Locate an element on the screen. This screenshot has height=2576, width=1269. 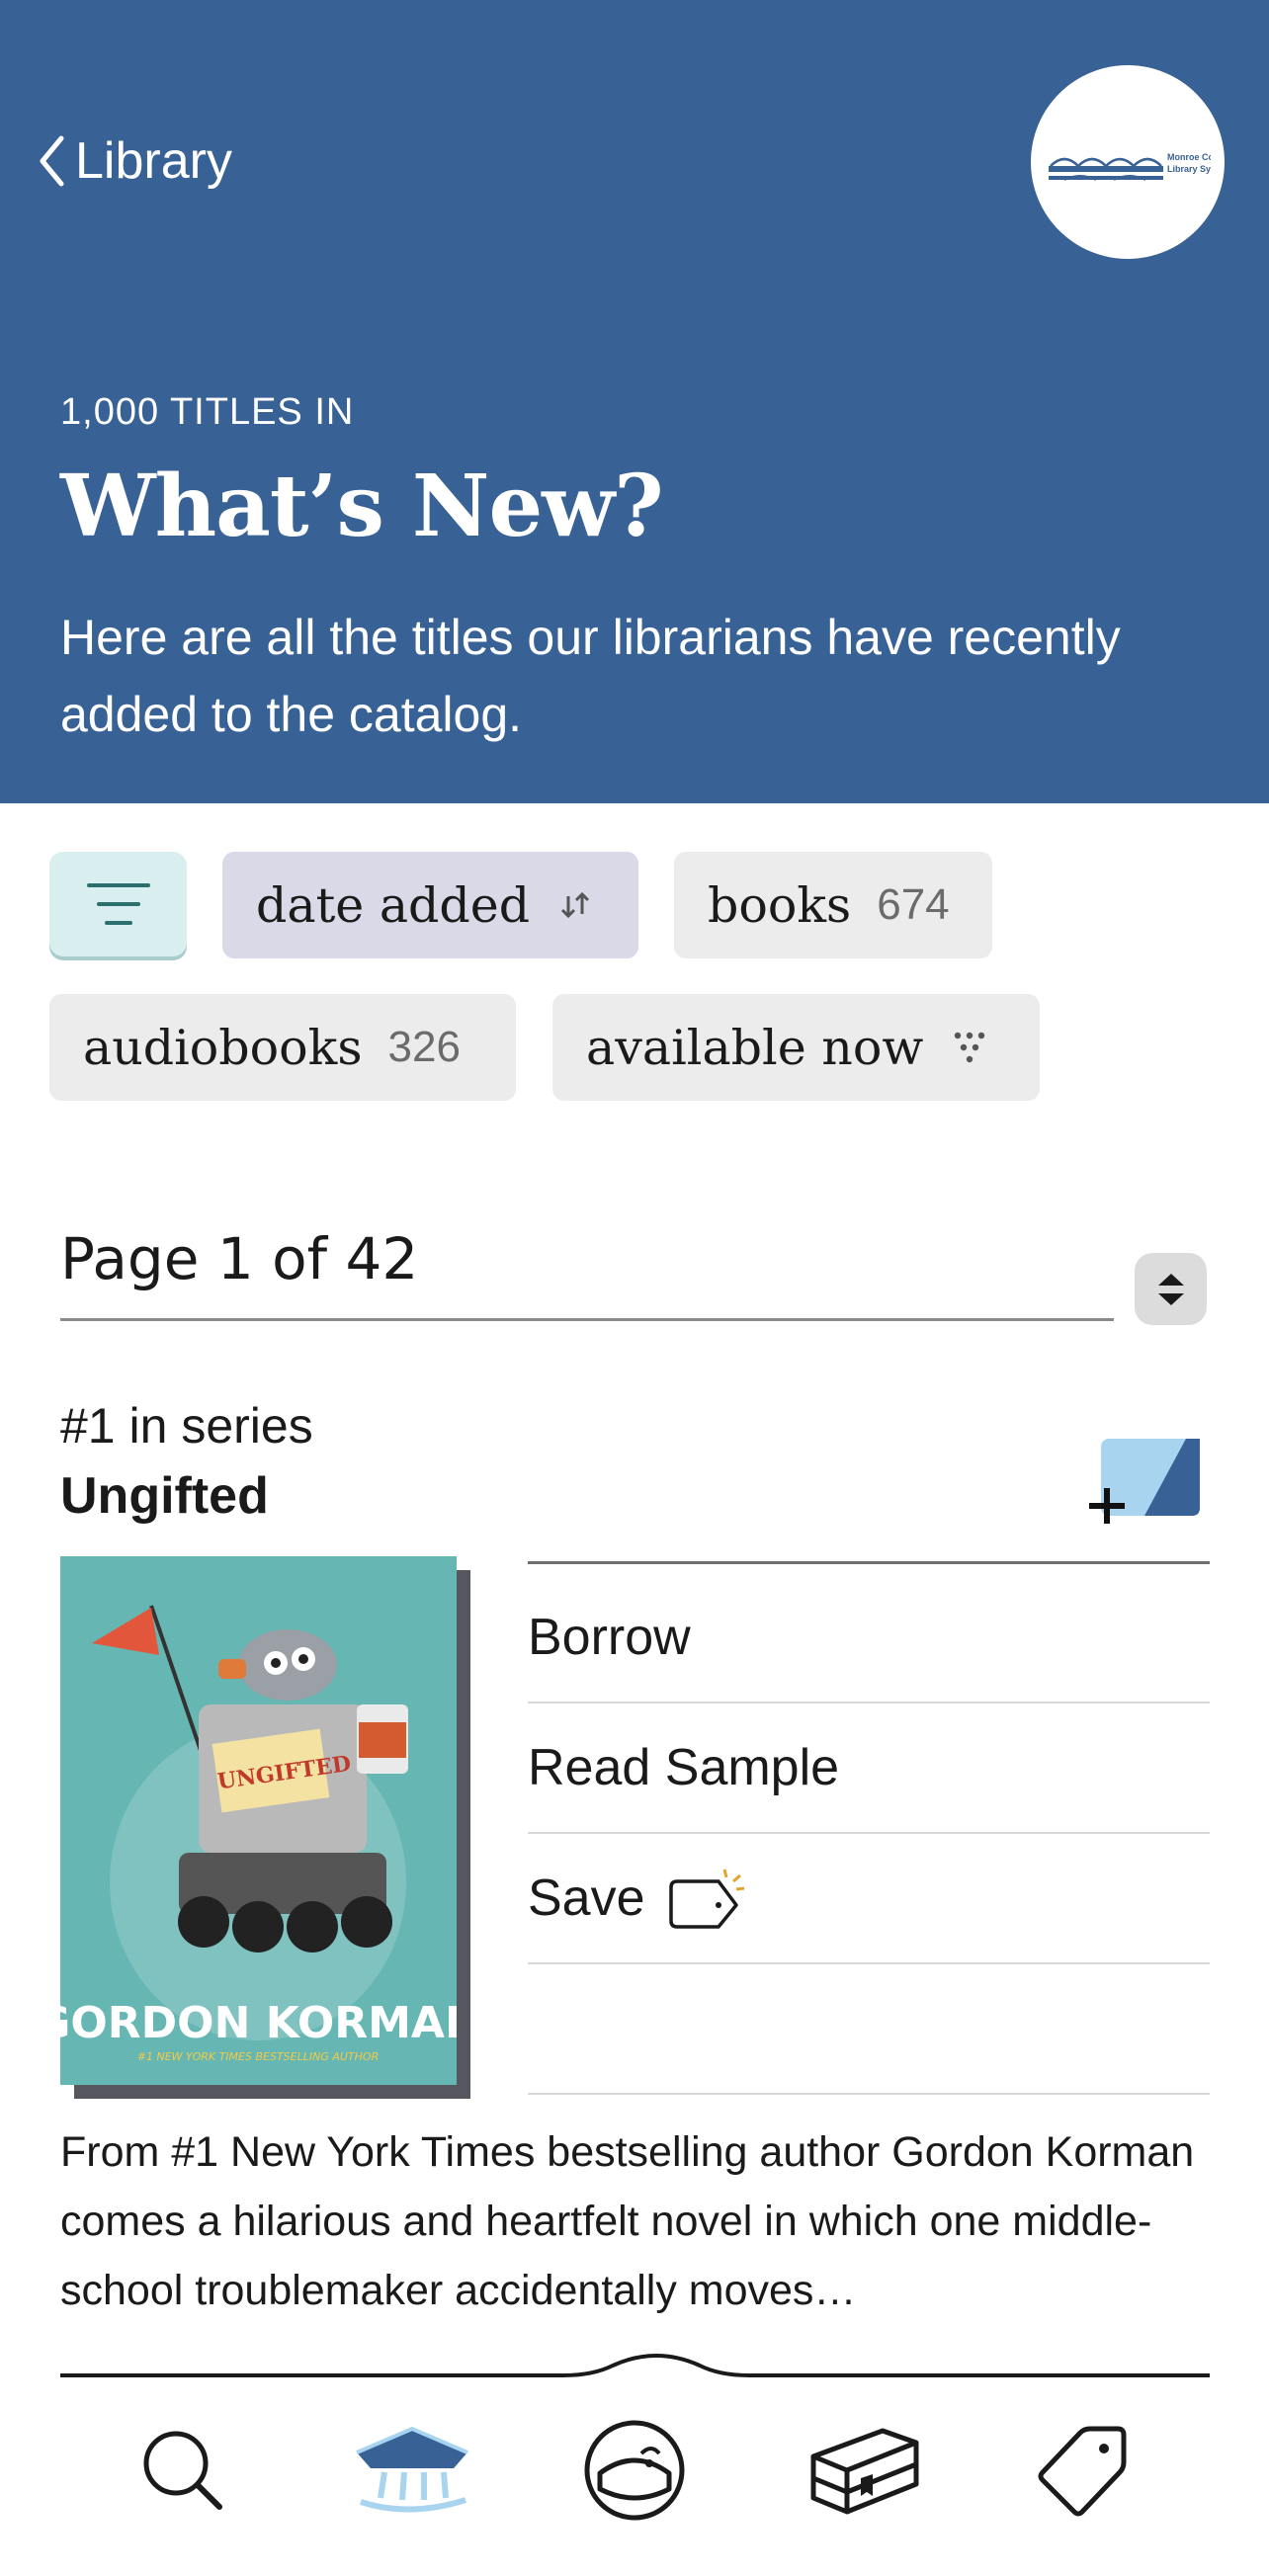
series-label: #1 in series is located at coordinates (186, 1426).